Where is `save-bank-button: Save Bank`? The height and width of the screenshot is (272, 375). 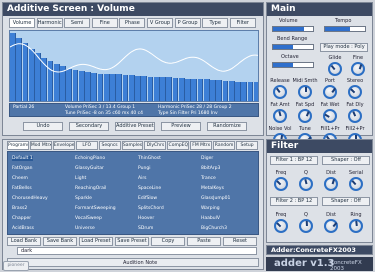
save-bank-button: Save Bank is located at coordinates (60, 241).